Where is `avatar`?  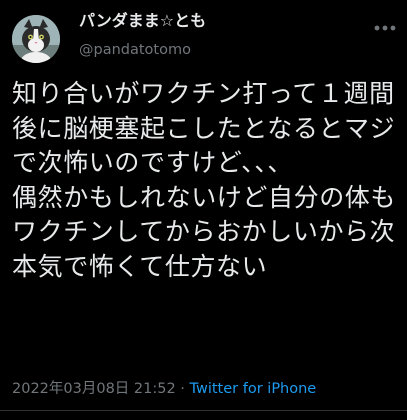 avatar is located at coordinates (36, 39).